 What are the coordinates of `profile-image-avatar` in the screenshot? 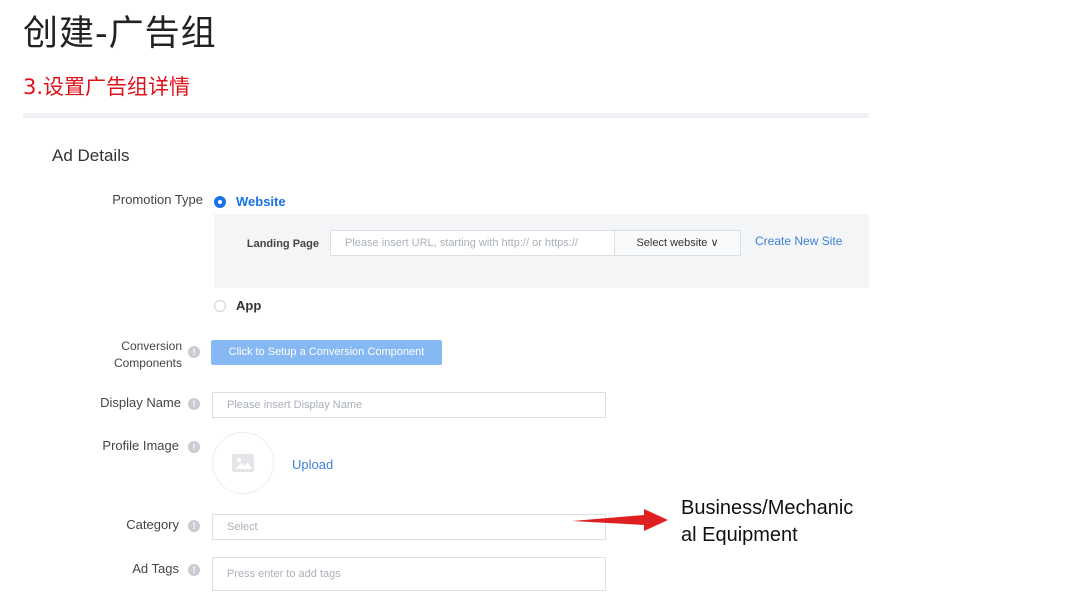 It's located at (243, 463).